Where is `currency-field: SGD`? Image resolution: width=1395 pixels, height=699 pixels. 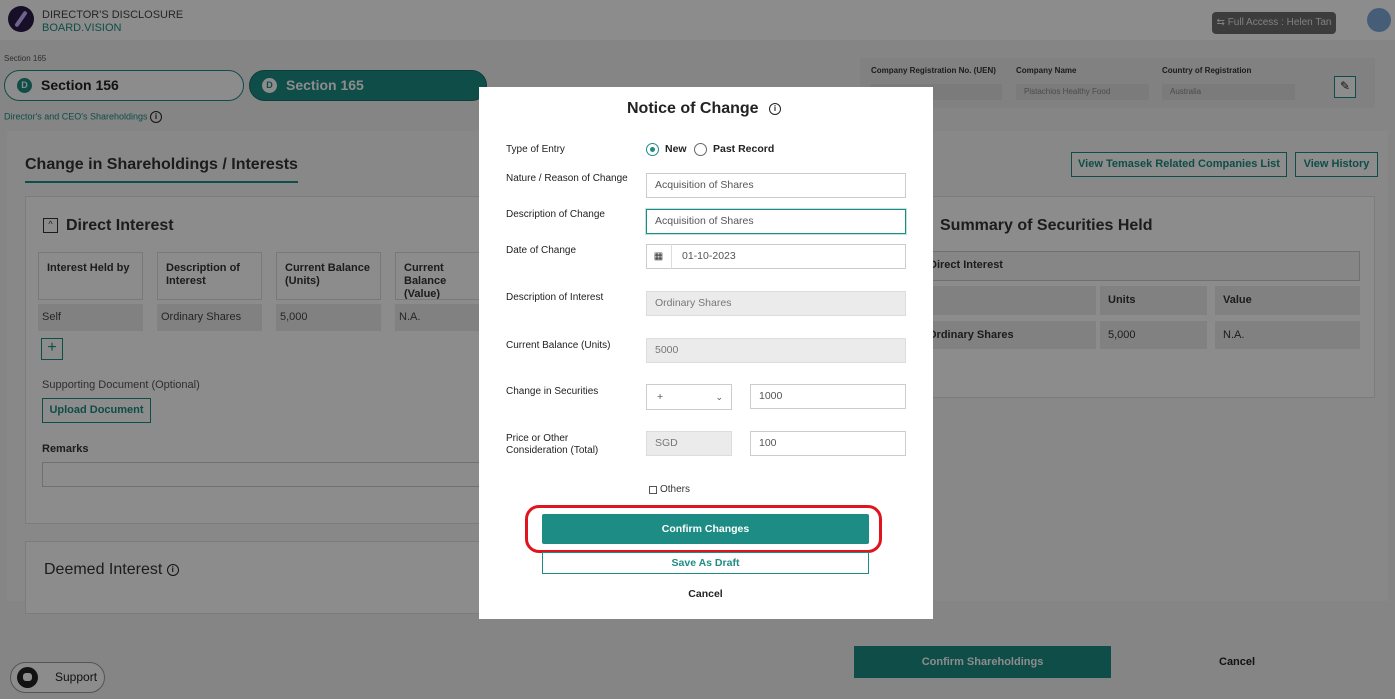 currency-field: SGD is located at coordinates (689, 443).